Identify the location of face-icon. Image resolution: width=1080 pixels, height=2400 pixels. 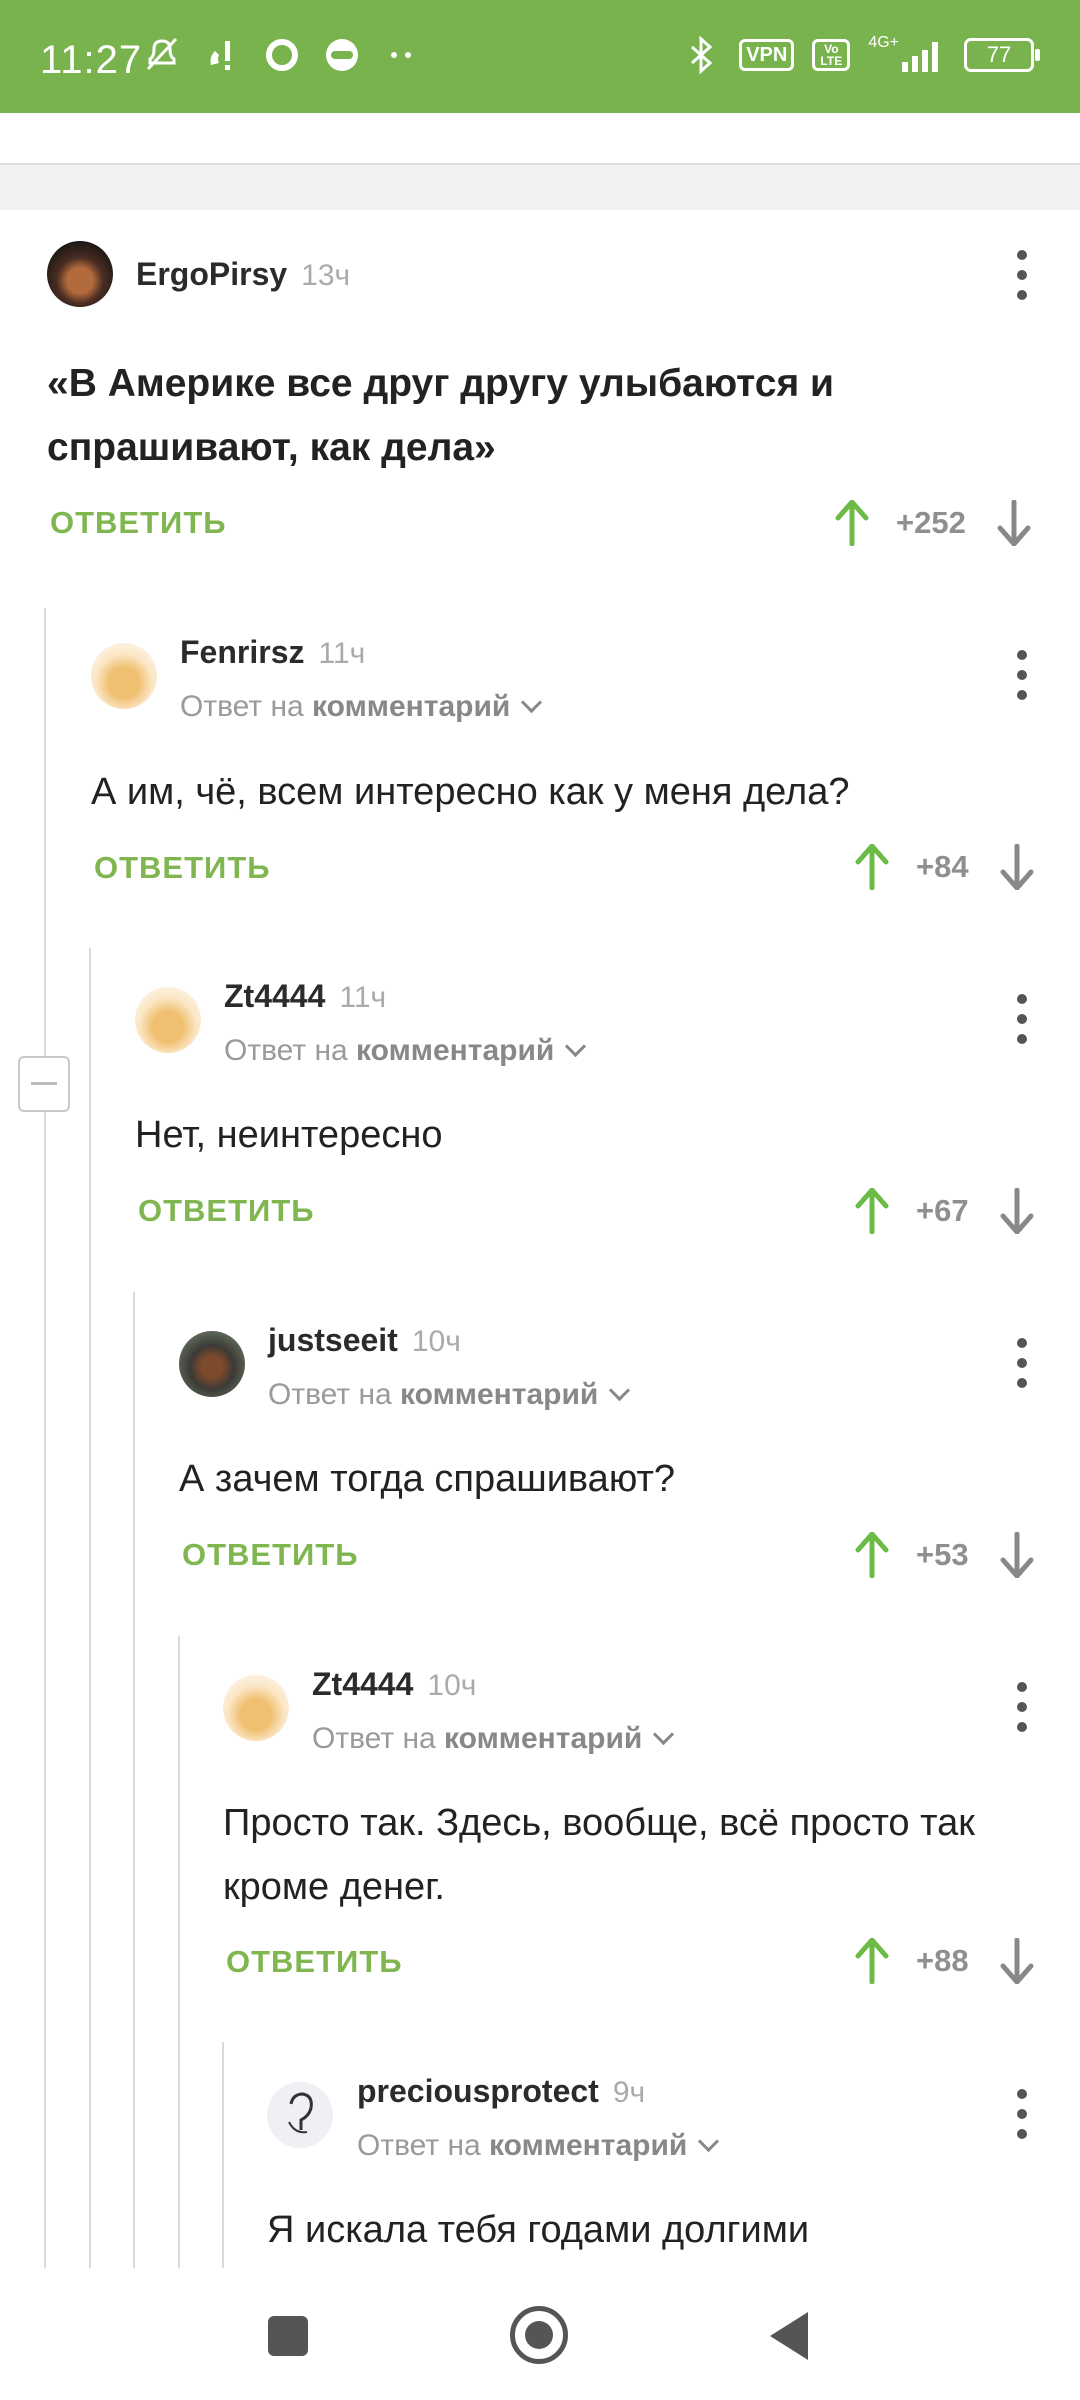
(342, 55).